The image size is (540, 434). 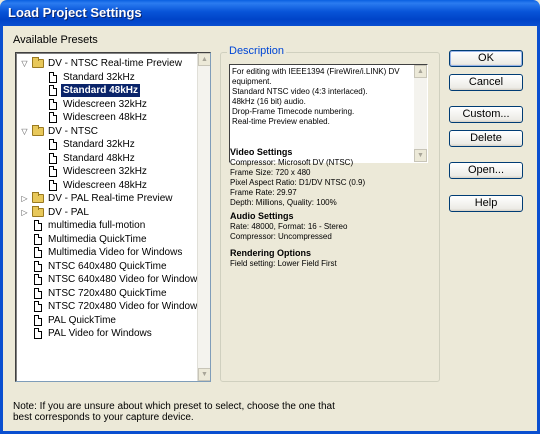 What do you see at coordinates (292, 162) in the screenshot?
I see `video-setting-line: Compressor: Microsoft DV (NTSC)` at bounding box center [292, 162].